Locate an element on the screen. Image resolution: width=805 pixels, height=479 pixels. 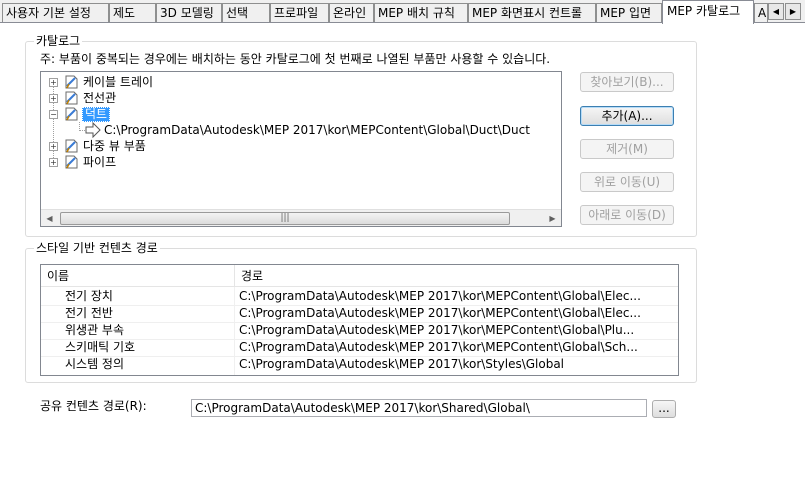
tab-selection: 선택 is located at coordinates (246, 13).